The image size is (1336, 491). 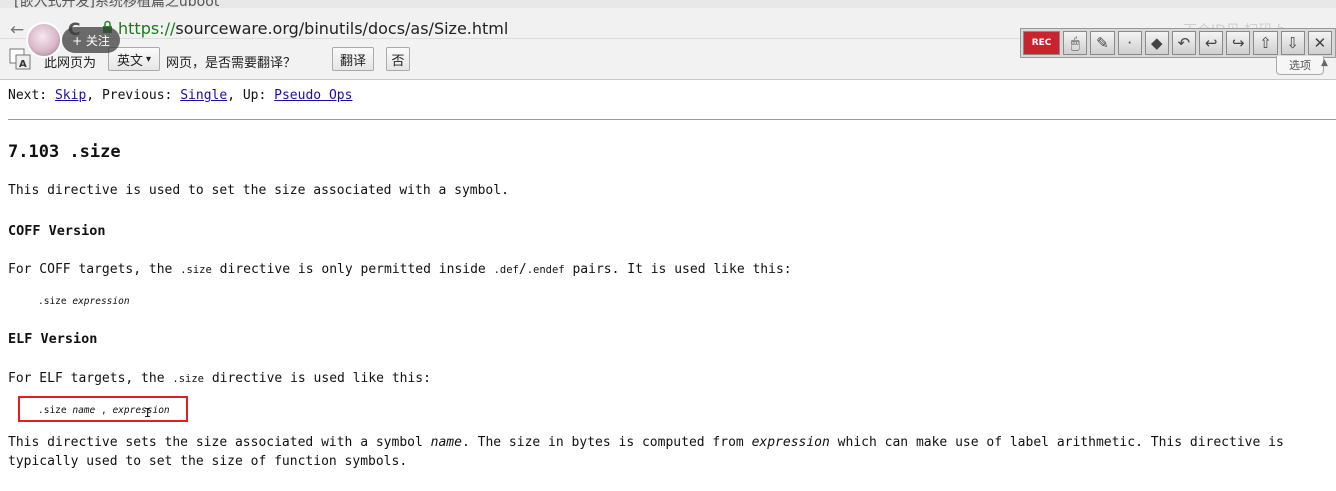 I want to click on final-text-2: . The size in bytes is computed from, so click(x=602, y=442).